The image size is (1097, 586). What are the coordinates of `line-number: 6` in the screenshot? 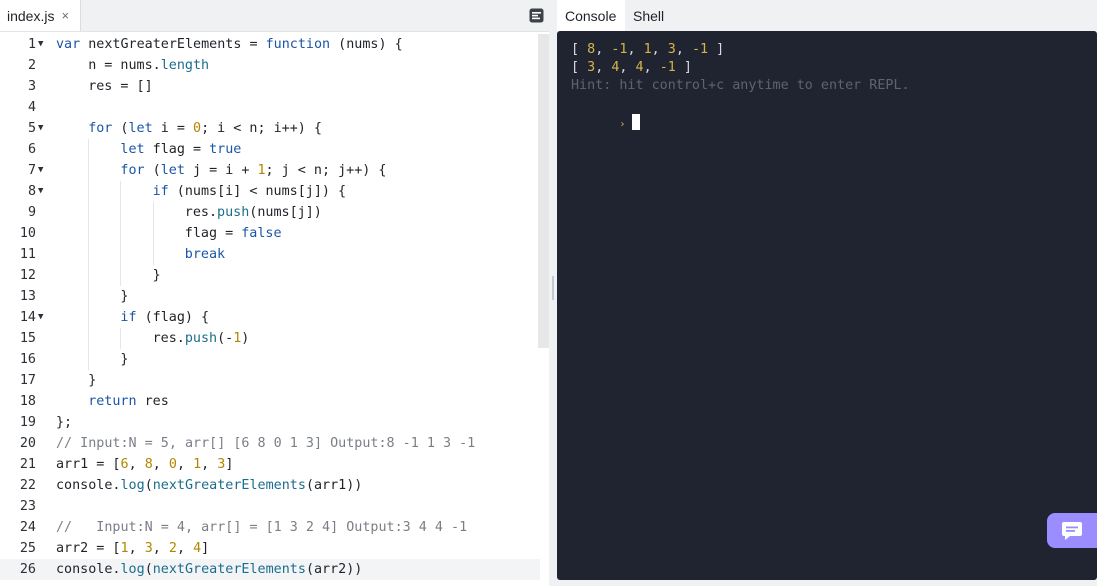 It's located at (31, 149).